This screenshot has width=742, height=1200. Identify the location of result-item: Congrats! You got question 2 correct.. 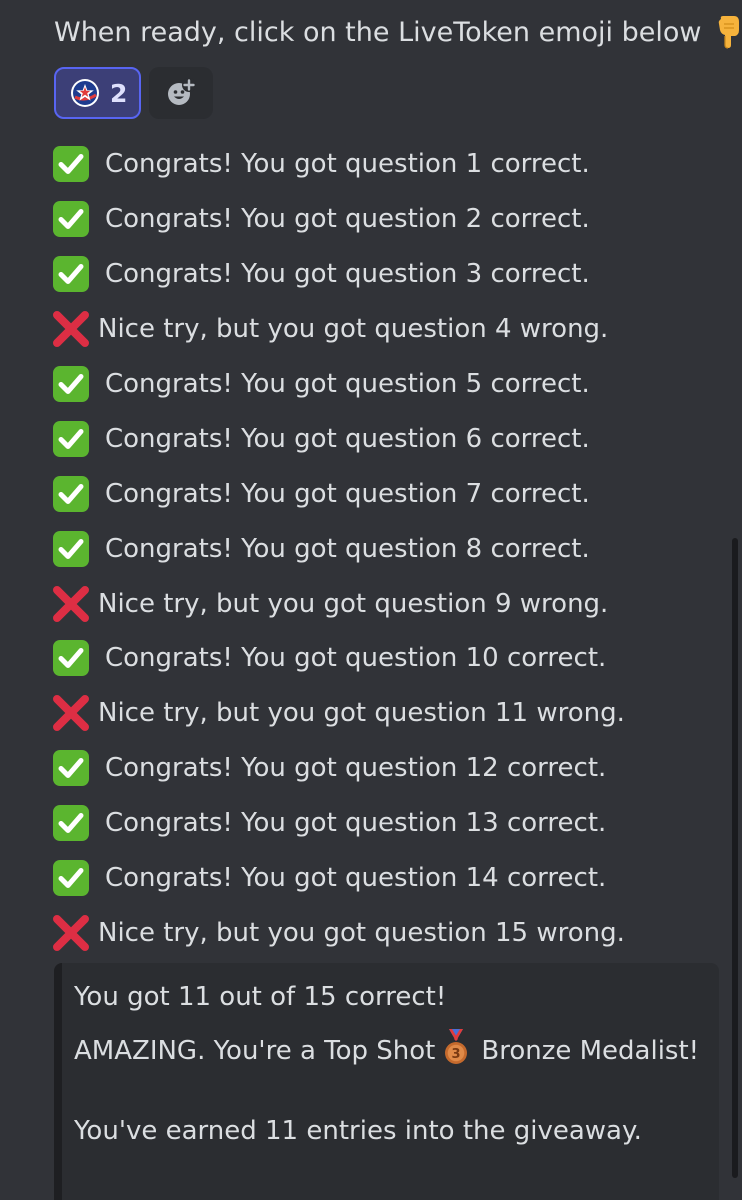
(338, 219).